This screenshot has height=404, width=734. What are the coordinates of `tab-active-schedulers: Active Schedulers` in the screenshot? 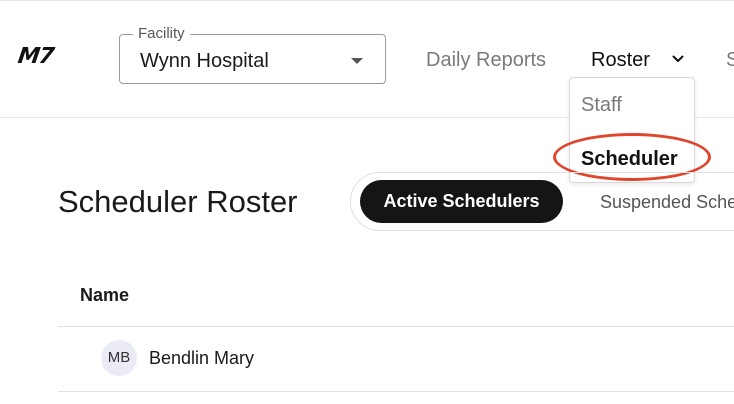 It's located at (461, 201).